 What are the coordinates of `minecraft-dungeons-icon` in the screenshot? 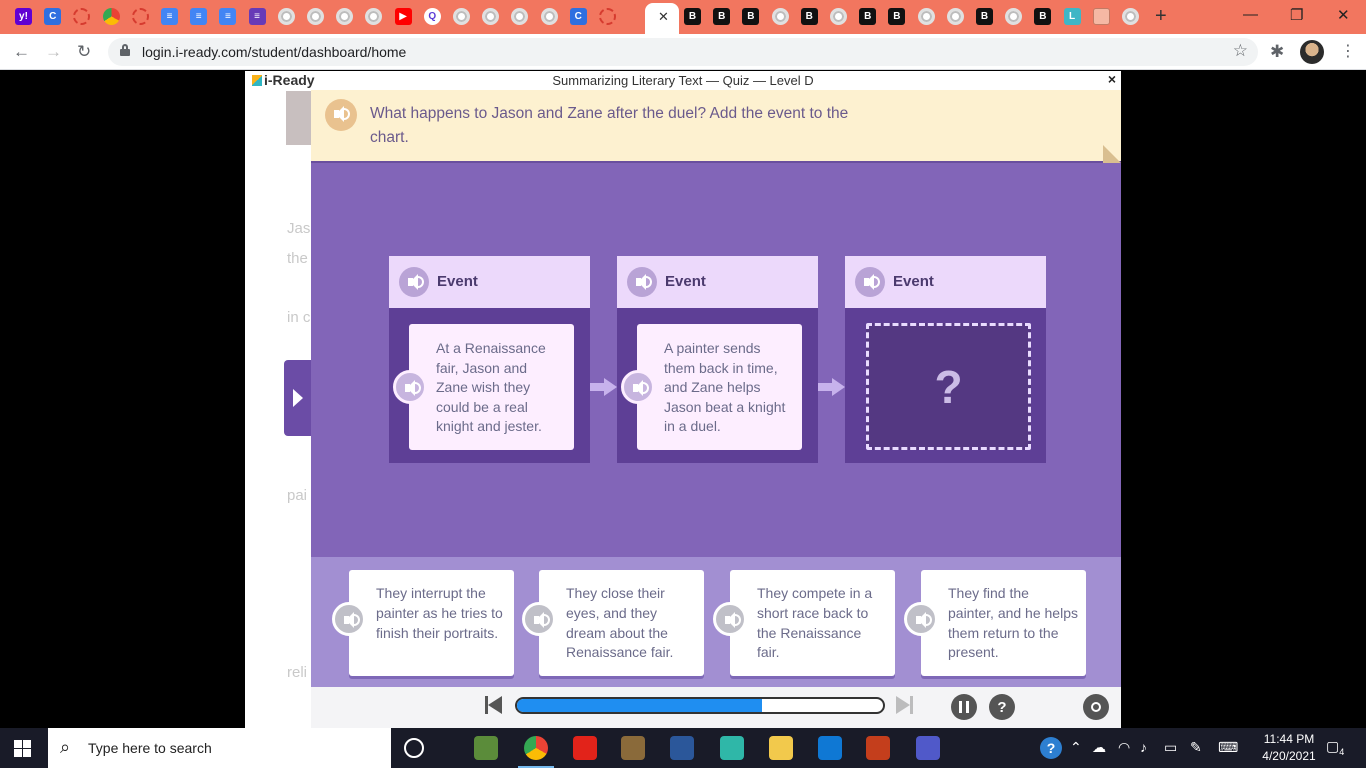 It's located at (633, 748).